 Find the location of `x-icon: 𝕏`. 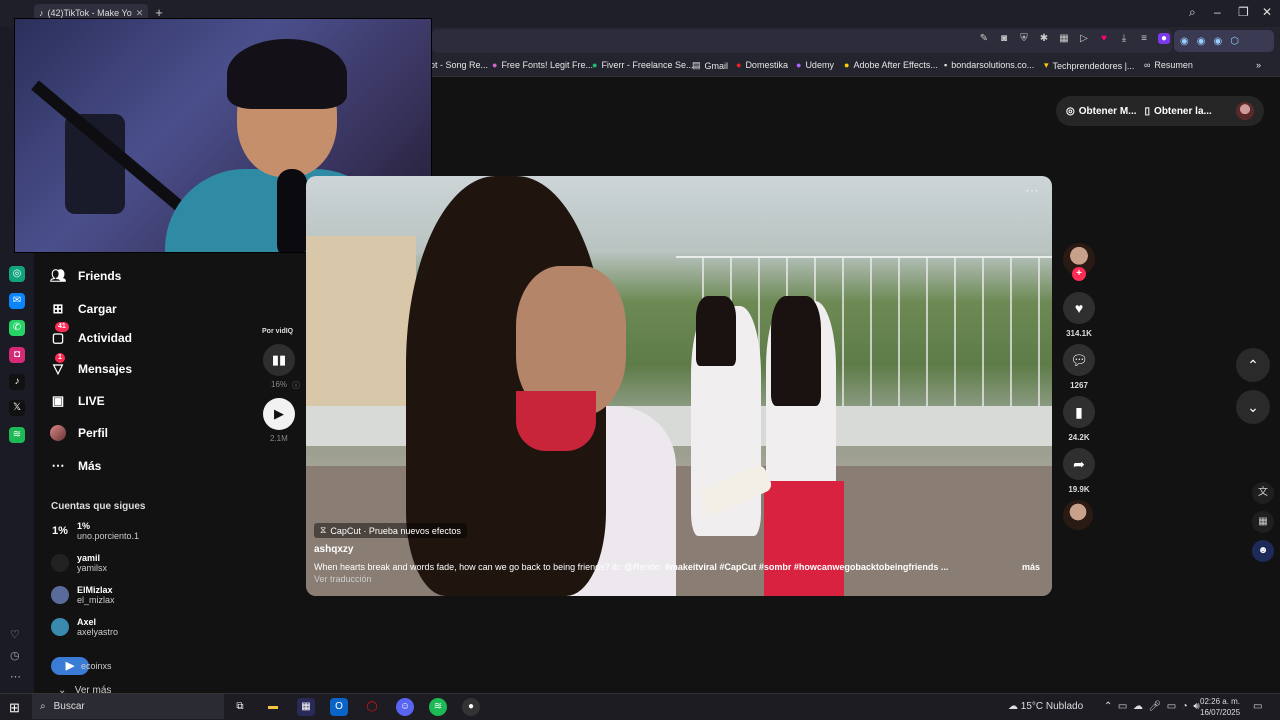

x-icon: 𝕏 is located at coordinates (17, 408).